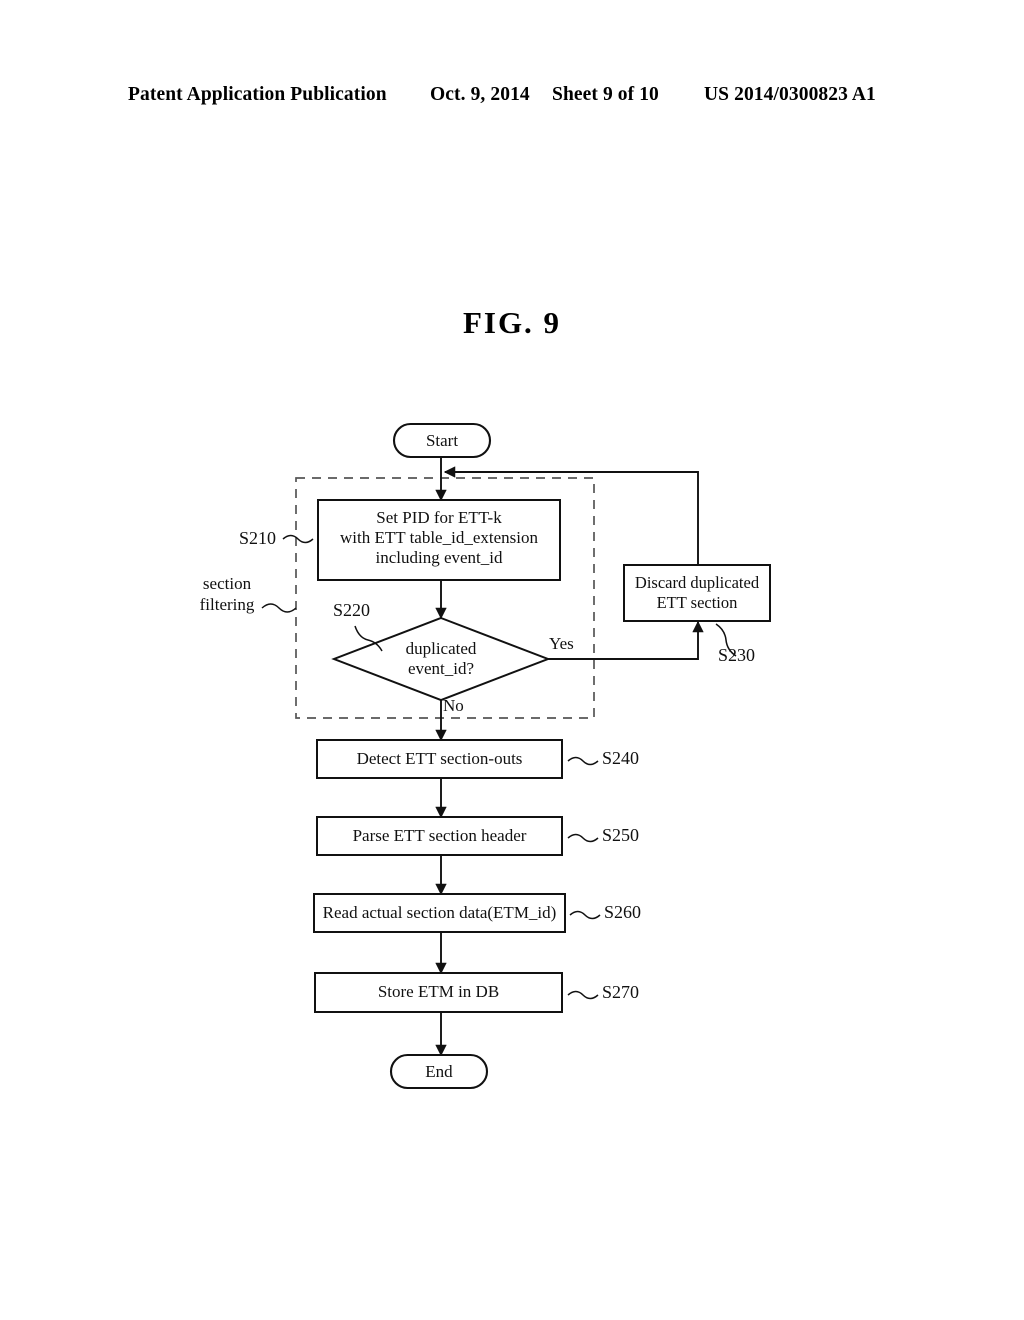 This screenshot has height=1320, width=1024. Describe the element at coordinates (227, 583) in the screenshot. I see `section-filtering-line-1: section` at that location.